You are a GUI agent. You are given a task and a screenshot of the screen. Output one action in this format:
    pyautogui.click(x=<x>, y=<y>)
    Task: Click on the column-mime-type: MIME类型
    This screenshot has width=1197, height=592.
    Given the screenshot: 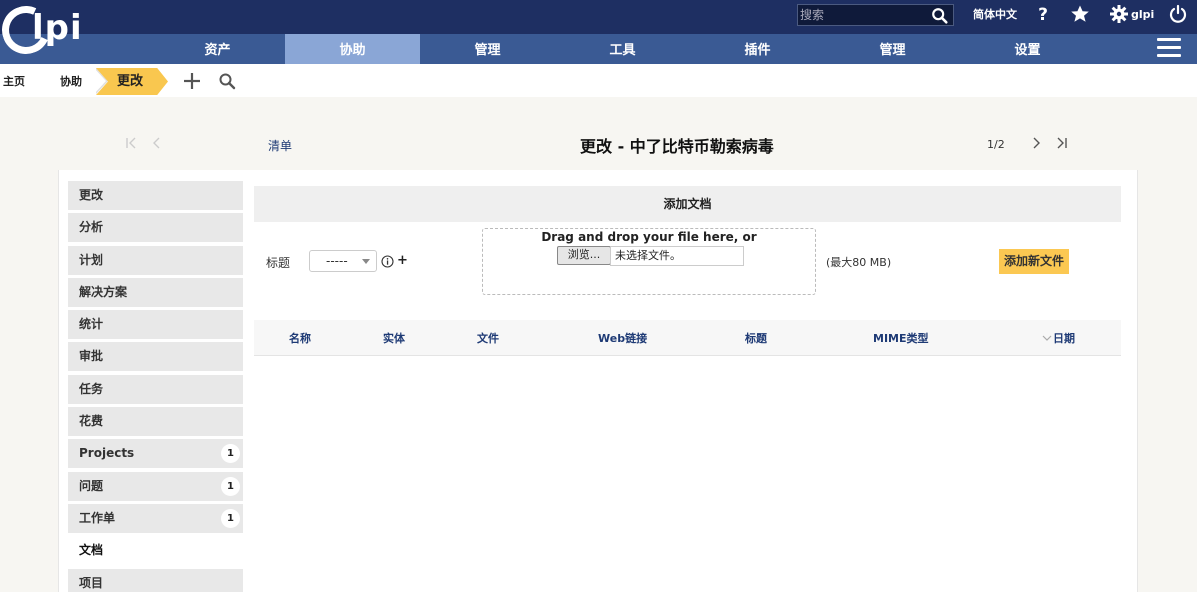 What is the action you would take?
    pyautogui.click(x=901, y=338)
    